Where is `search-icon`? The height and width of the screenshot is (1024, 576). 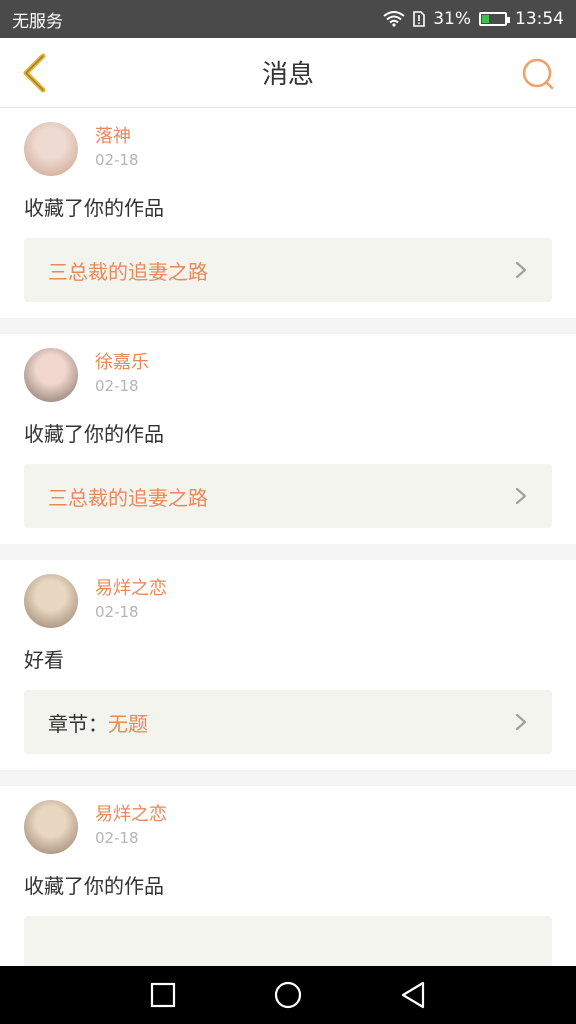
search-icon is located at coordinates (538, 74).